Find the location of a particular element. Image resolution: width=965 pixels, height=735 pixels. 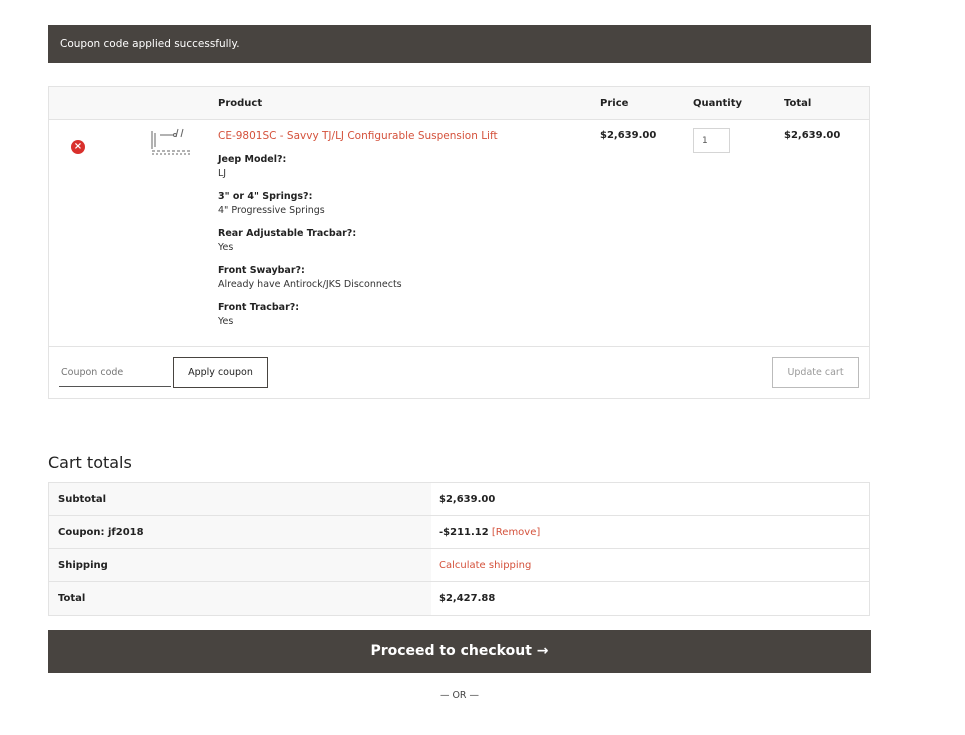

remove-coupon-link: [Remove] is located at coordinates (516, 532).